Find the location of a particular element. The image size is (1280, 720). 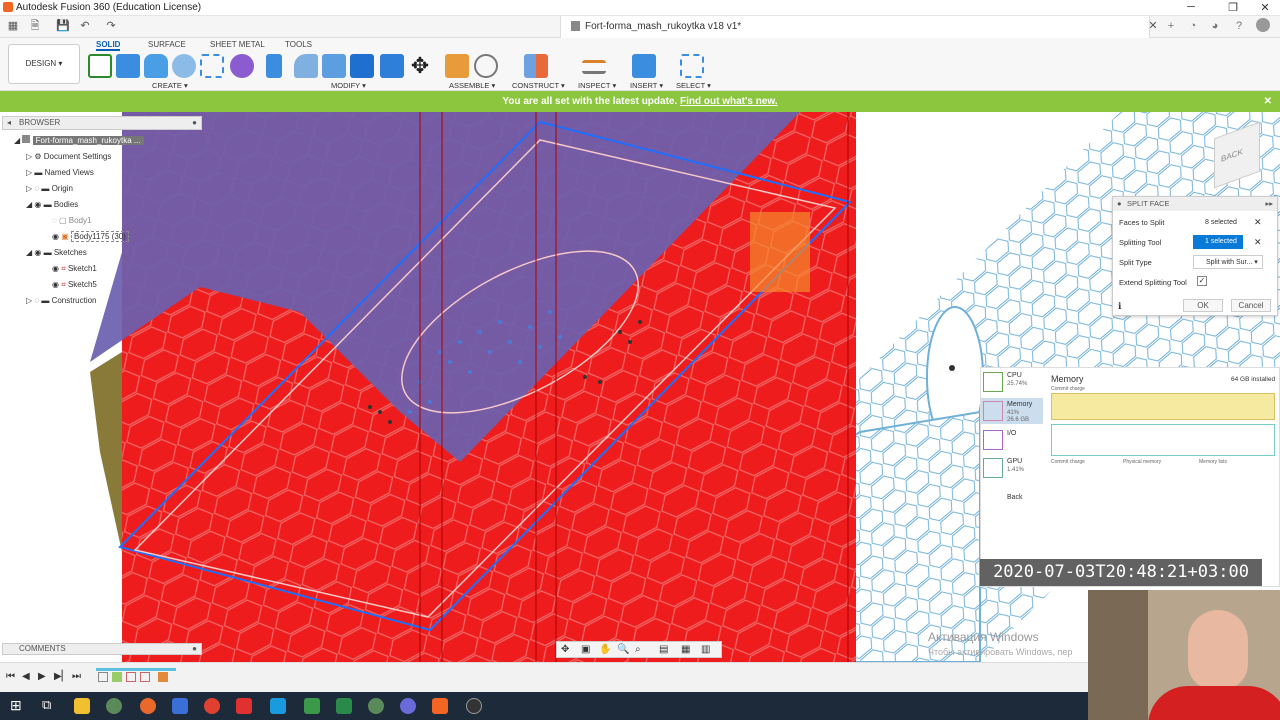

split-type-dropdown: Split with Sur... ▾ is located at coordinates (1228, 262).